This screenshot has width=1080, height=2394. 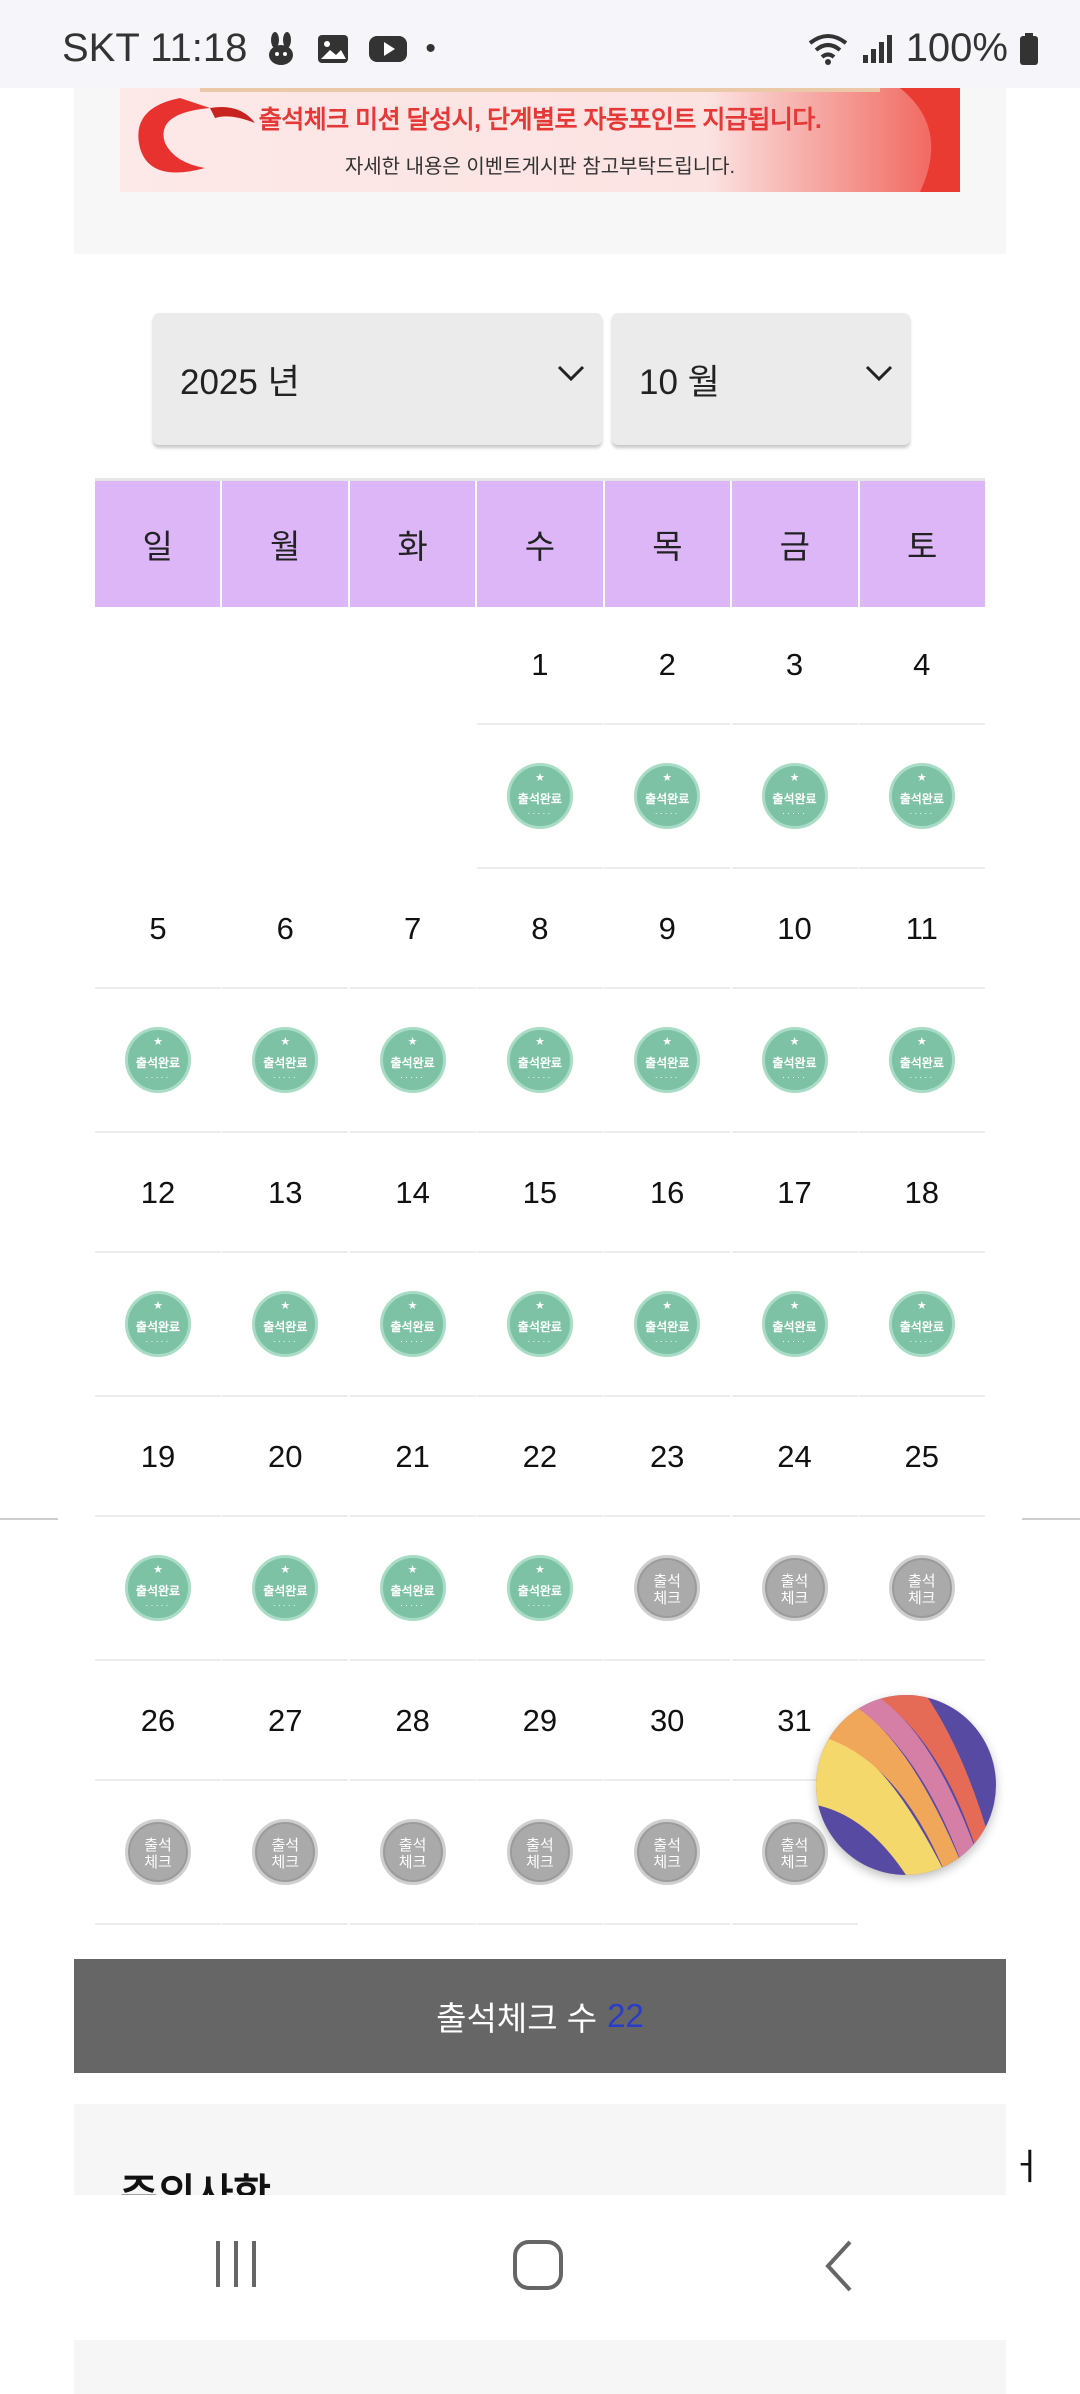 I want to click on left-edge-divider, so click(x=29, y=1519).